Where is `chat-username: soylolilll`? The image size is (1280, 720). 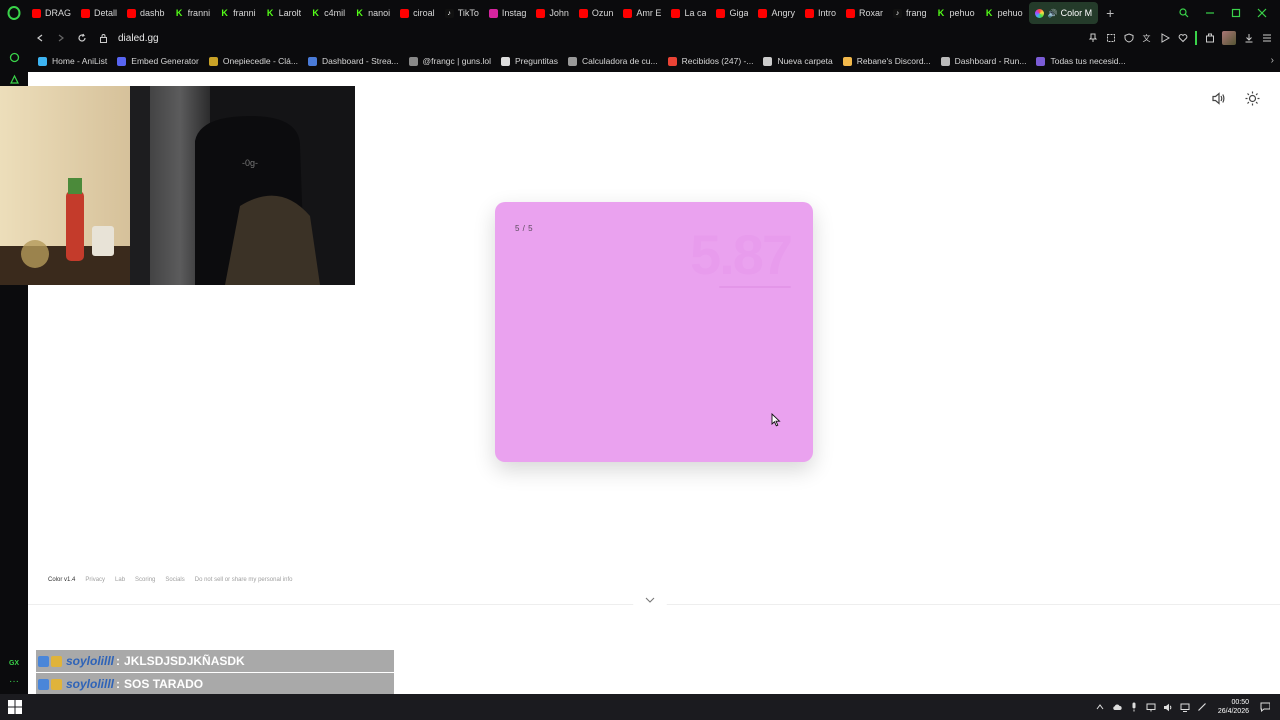
chat-username: soylolilll is located at coordinates (90, 684).